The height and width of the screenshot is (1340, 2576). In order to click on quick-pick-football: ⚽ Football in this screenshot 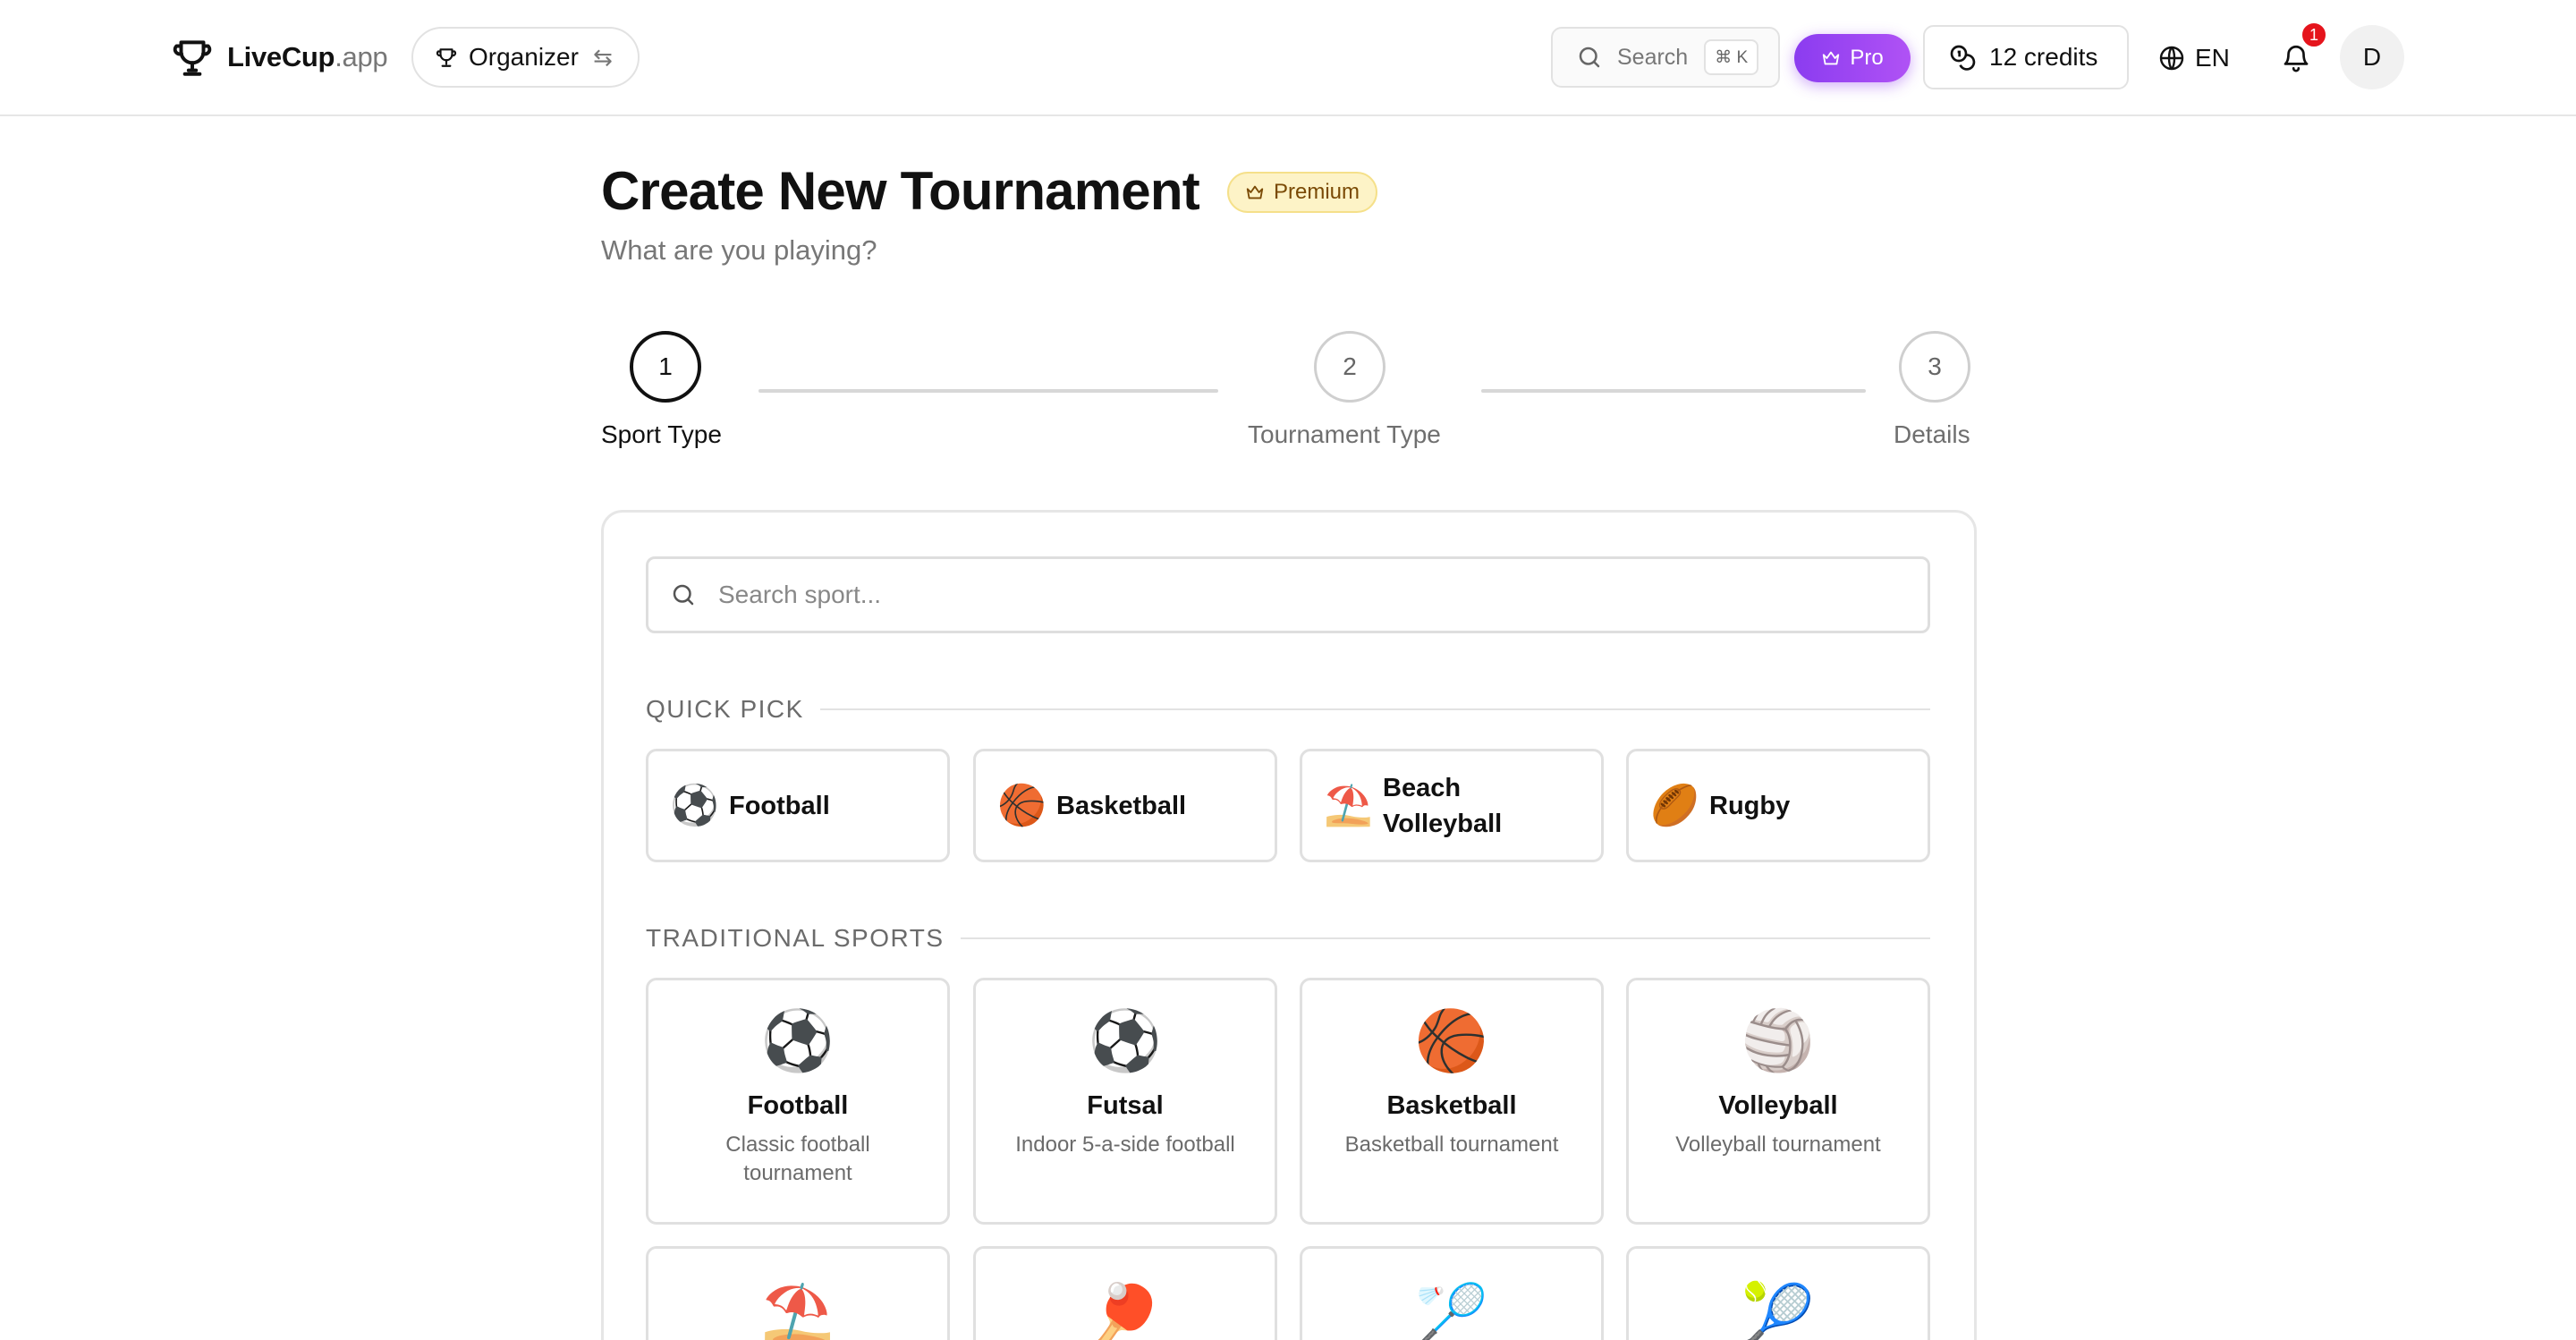, I will do `click(798, 805)`.